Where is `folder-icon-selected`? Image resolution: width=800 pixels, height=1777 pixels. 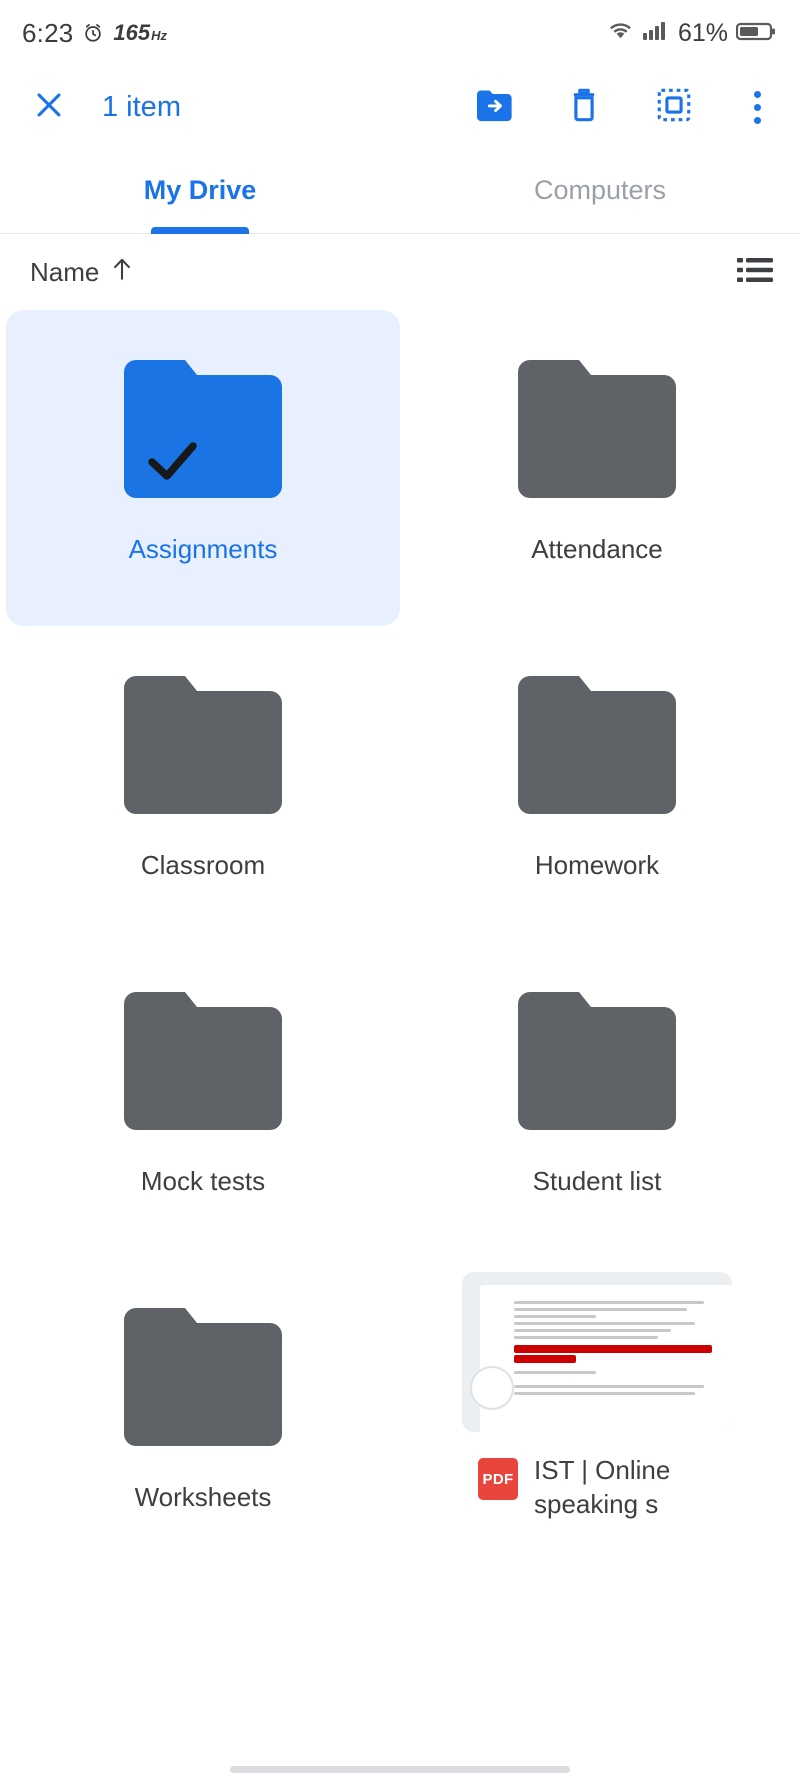 folder-icon-selected is located at coordinates (203, 429).